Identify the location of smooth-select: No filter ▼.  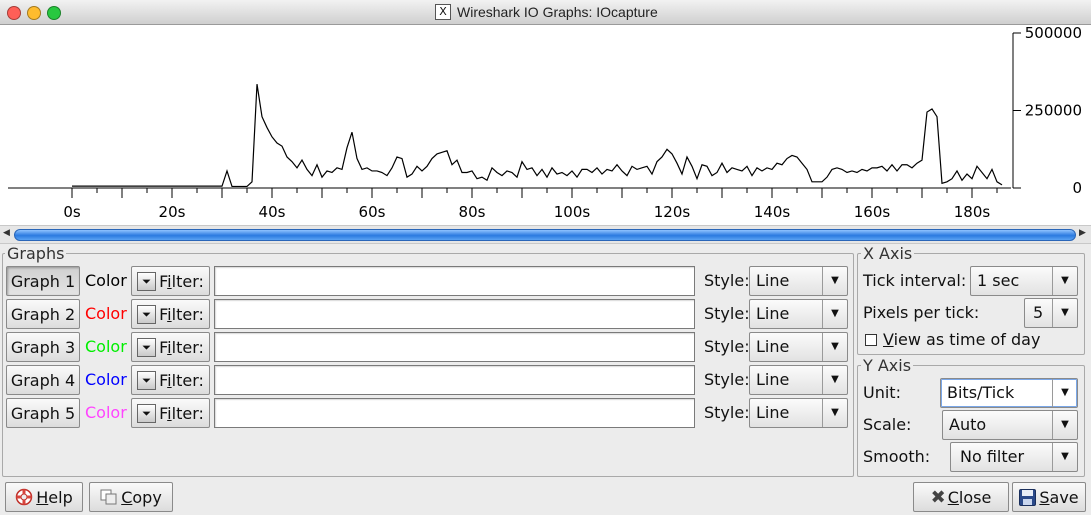
(1014, 457).